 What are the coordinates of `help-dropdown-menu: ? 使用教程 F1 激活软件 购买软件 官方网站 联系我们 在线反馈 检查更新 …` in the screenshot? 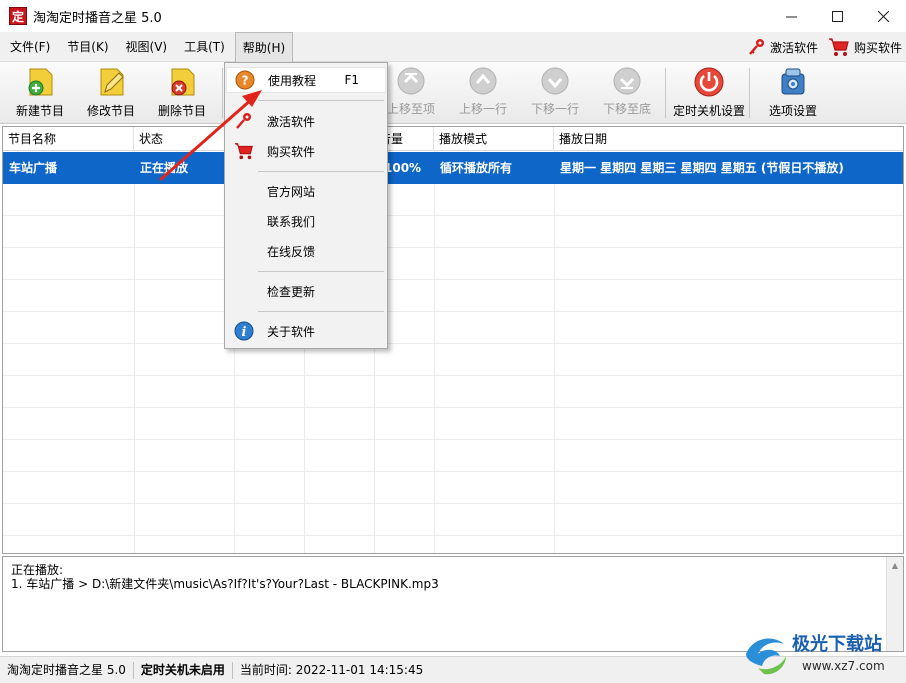 It's located at (306, 205).